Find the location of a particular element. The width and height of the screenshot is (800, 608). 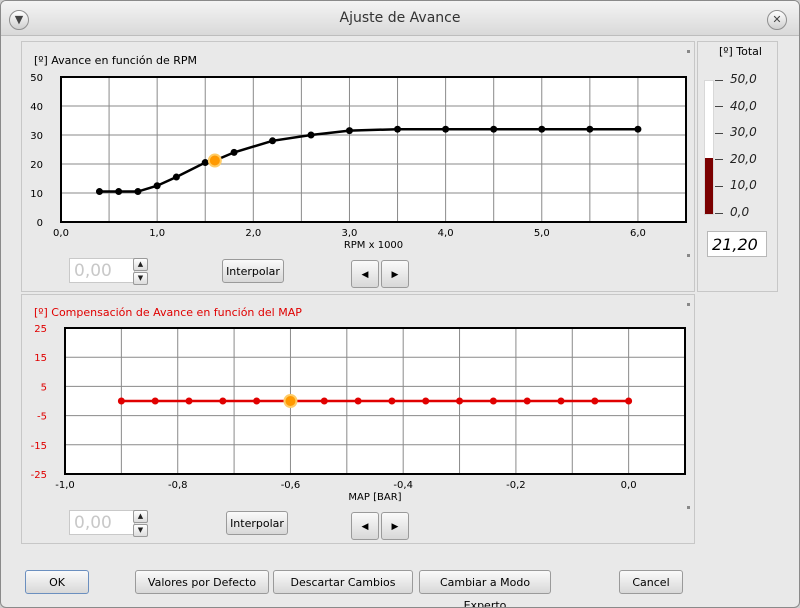

rpm-interpolate-button: Interpolar is located at coordinates (253, 271).